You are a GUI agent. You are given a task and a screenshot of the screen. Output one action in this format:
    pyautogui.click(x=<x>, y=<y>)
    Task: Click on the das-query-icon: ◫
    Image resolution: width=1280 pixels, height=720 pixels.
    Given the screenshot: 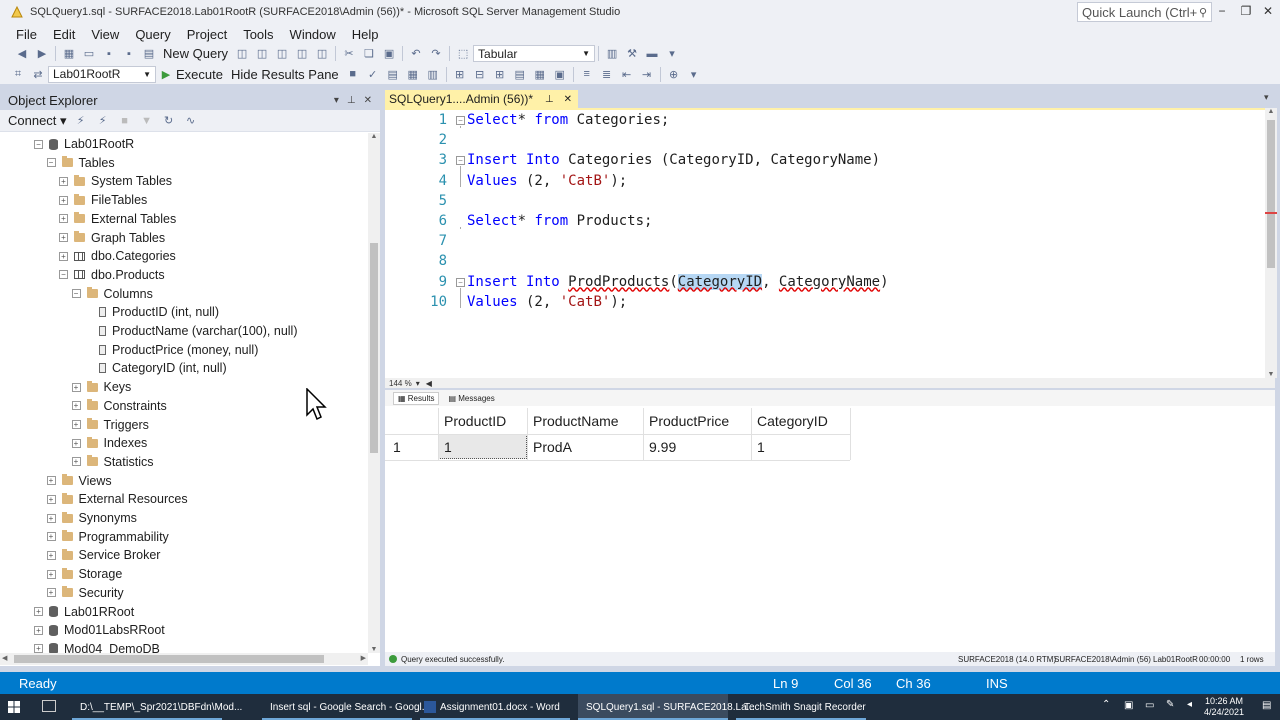 What is the action you would take?
    pyautogui.click(x=322, y=54)
    